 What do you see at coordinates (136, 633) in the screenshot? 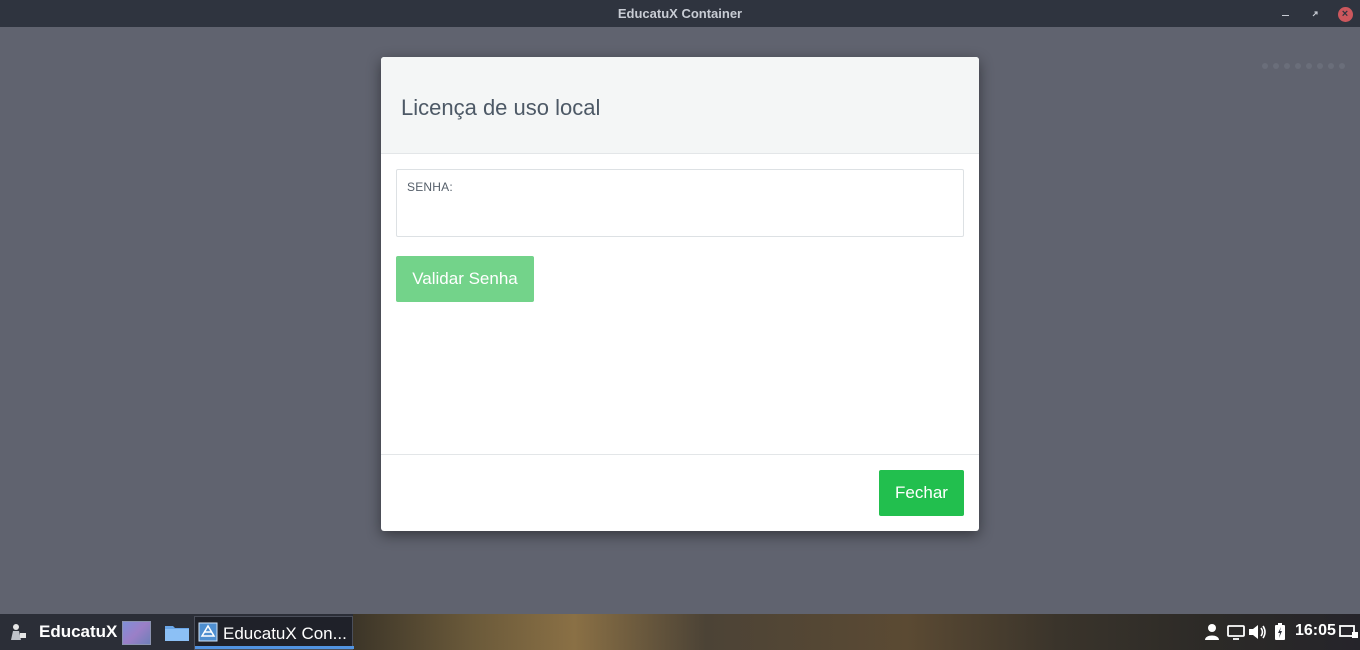
I see `workspace-switcher` at bounding box center [136, 633].